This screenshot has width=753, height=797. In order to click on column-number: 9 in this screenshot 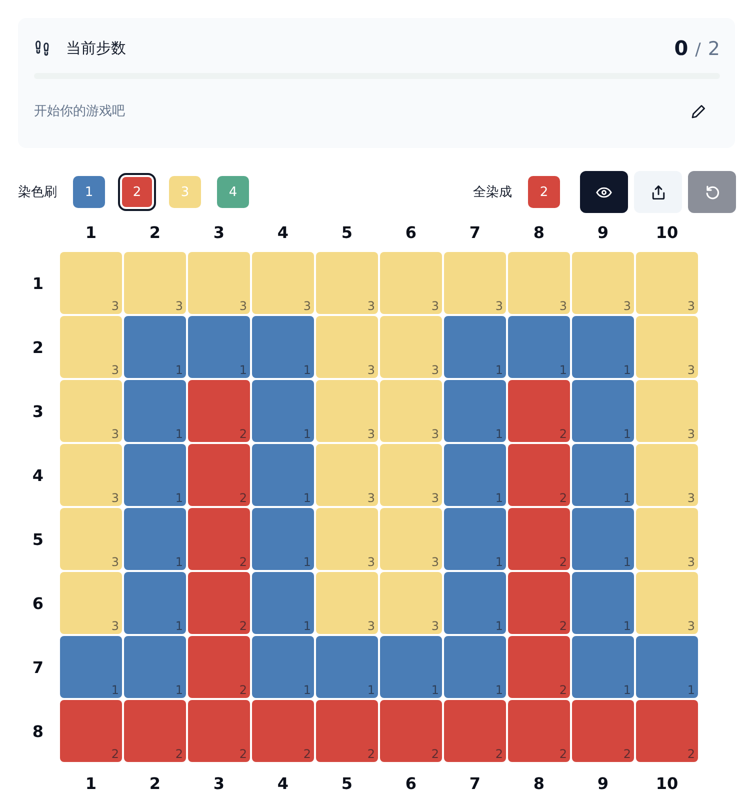, I will do `click(603, 783)`.